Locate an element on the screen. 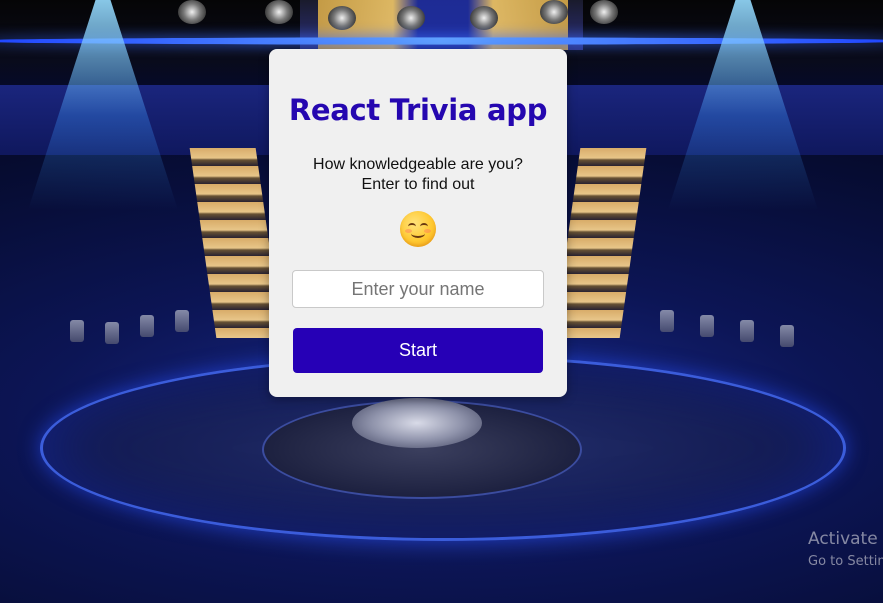 The image size is (883, 603). subtitle-line-1: How knowledgeable are you? is located at coordinates (418, 164).